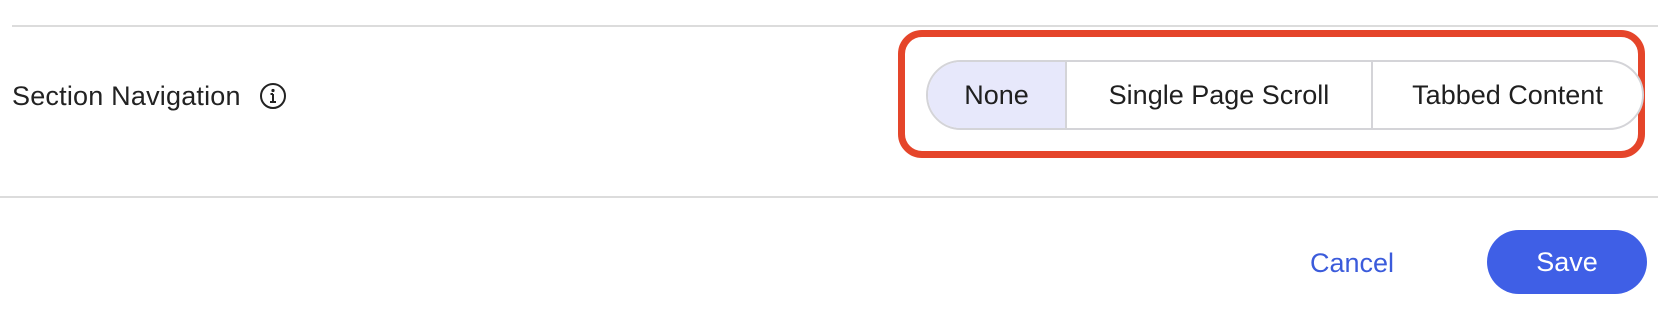 This screenshot has height=314, width=1658. Describe the element at coordinates (1567, 262) in the screenshot. I see `save-button: Save` at that location.